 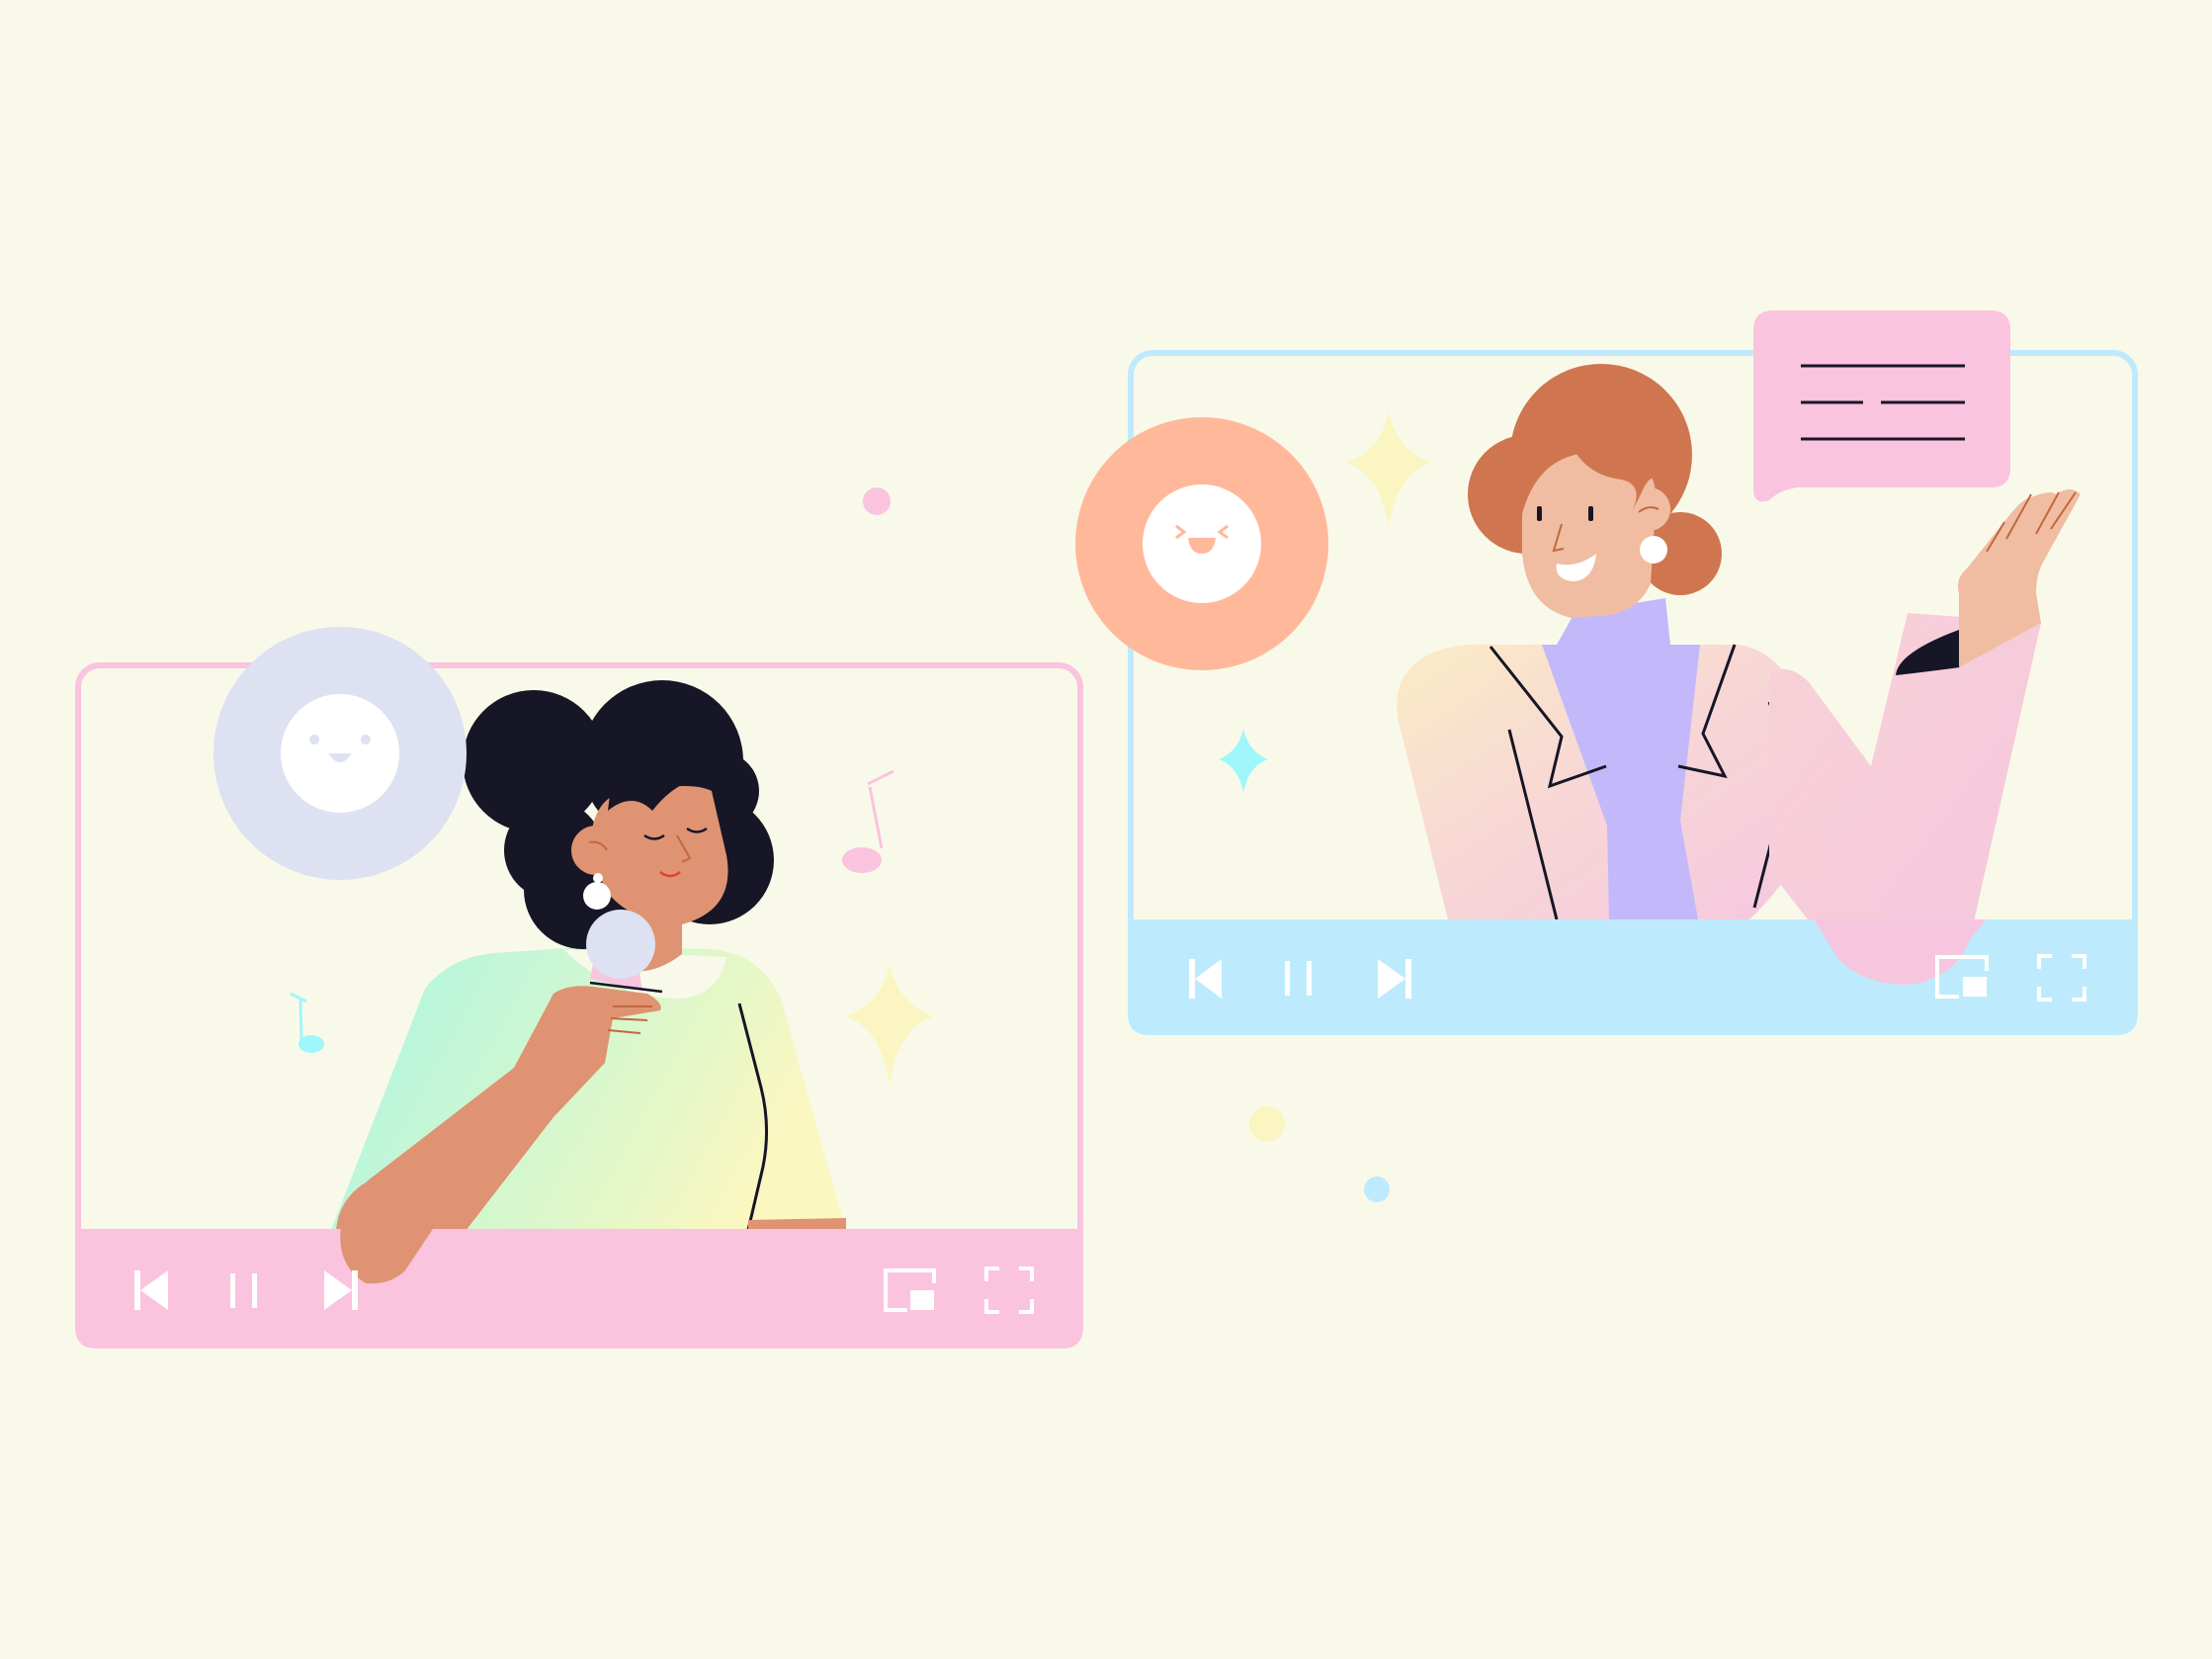 I want to click on speech-bubble-icon, so click(x=1881, y=406).